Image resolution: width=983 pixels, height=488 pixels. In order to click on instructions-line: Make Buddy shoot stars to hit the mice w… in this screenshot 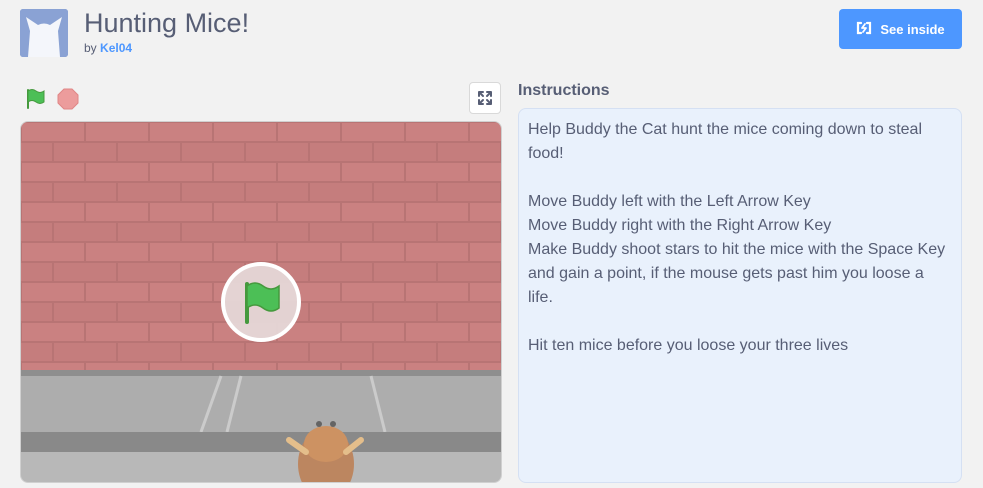, I will do `click(737, 273)`.